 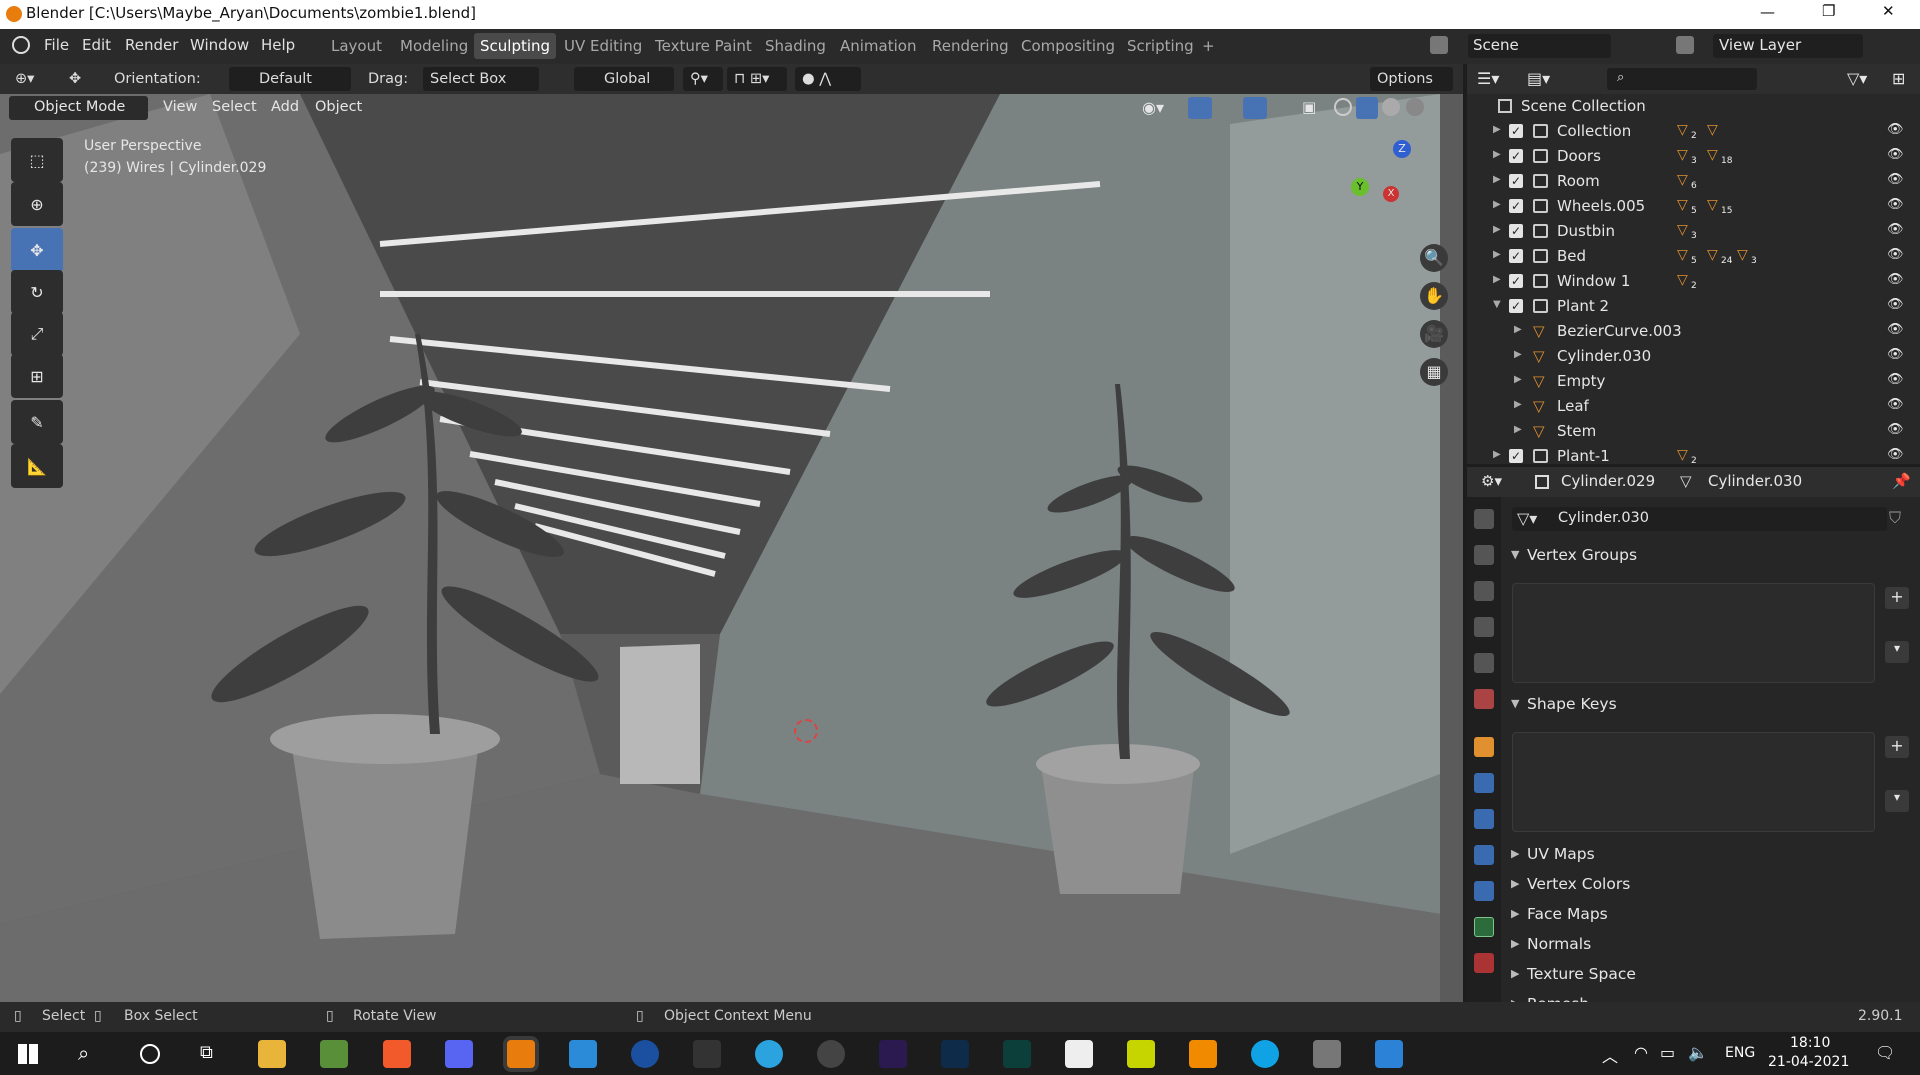 I want to click on filter-icon: ▽▾, so click(x=1857, y=78).